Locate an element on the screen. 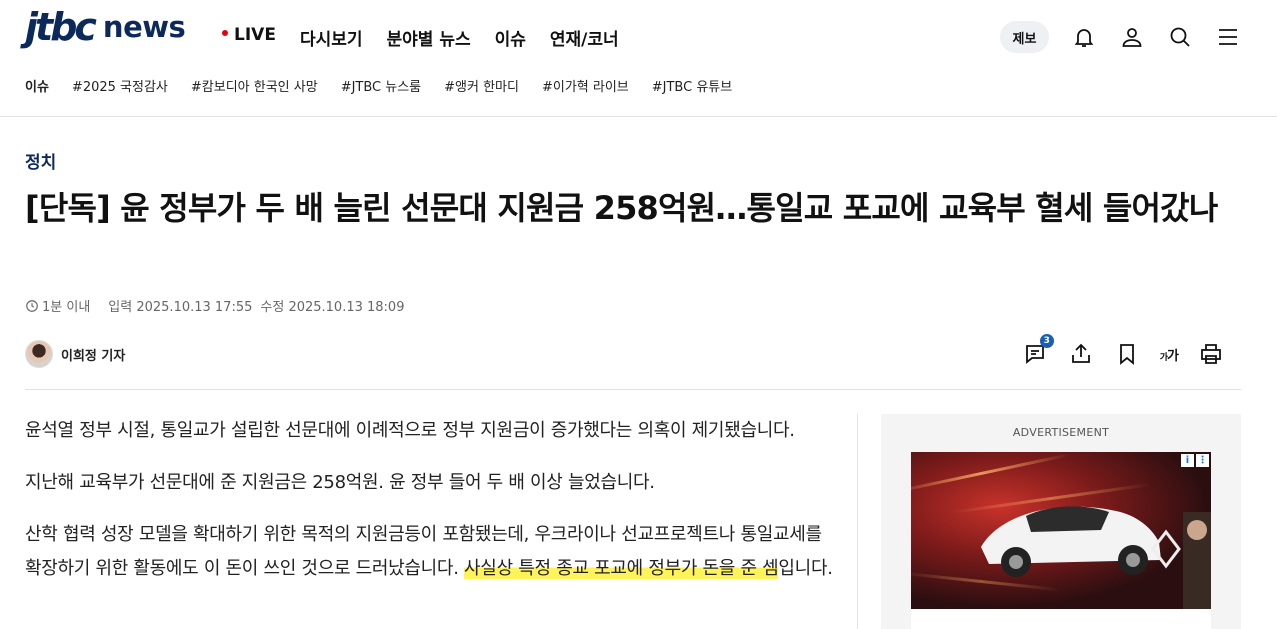 This screenshot has height=629, width=1277. nav-item-label: LIVE is located at coordinates (255, 35).